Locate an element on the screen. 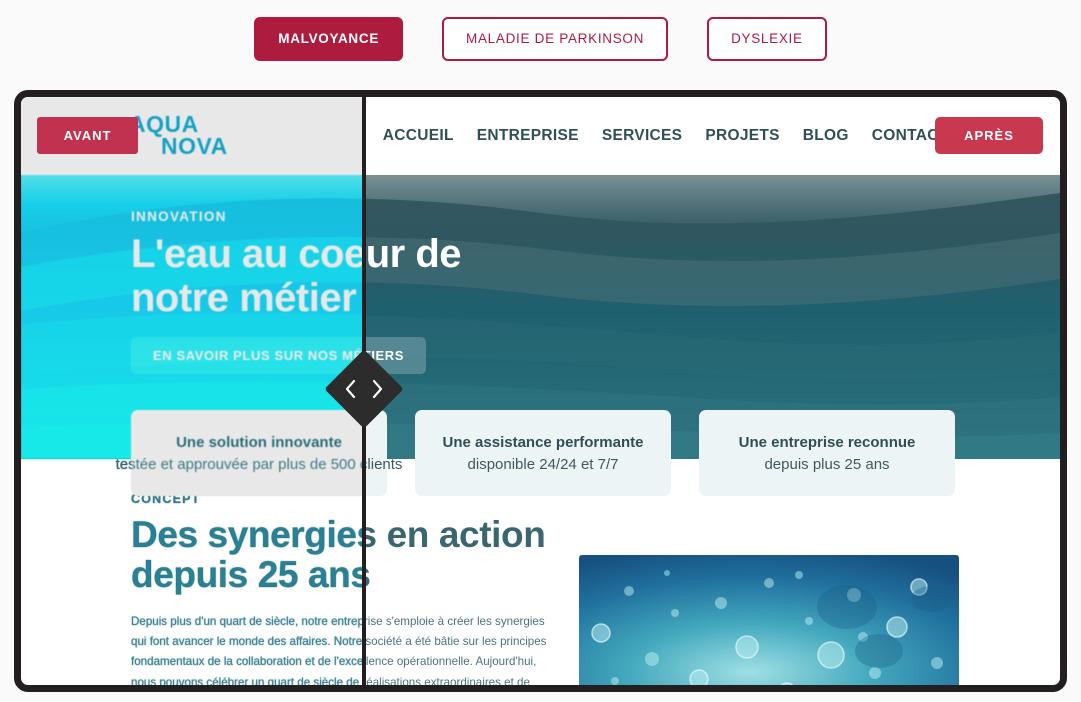  nav-item-blog: BLOG is located at coordinates (826, 136).